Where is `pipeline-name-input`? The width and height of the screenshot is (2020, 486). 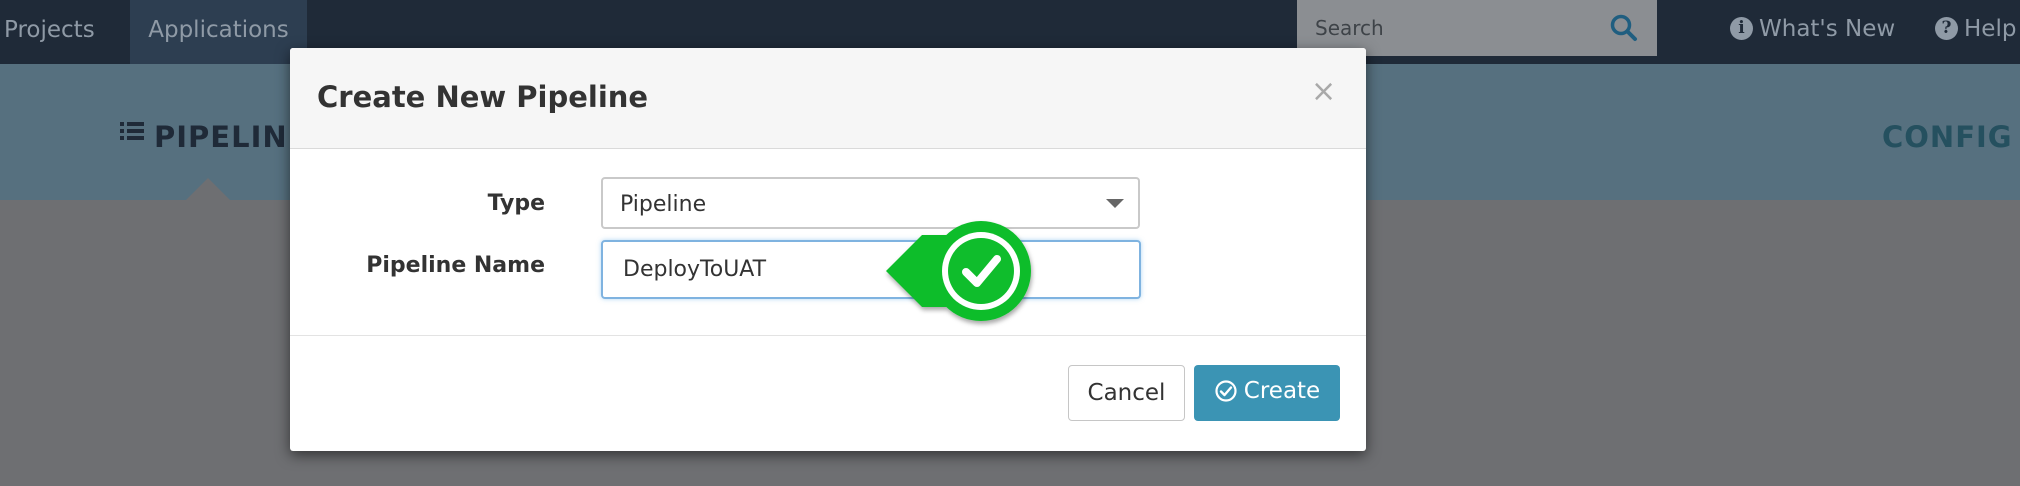 pipeline-name-input is located at coordinates (871, 269).